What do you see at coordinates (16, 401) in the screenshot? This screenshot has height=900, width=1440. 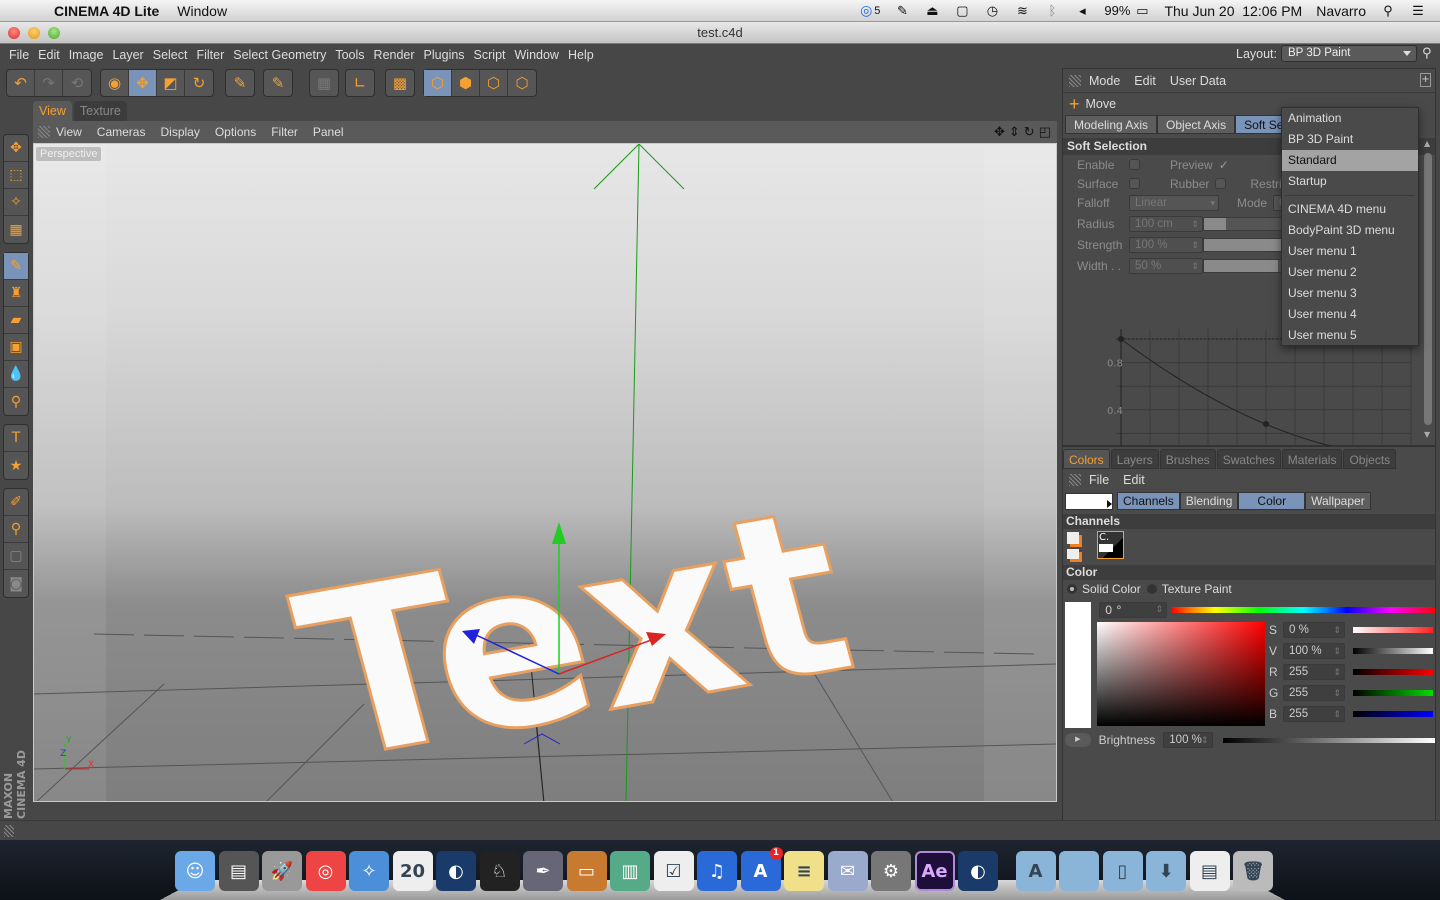 I see `magnify-button: ⚲` at bounding box center [16, 401].